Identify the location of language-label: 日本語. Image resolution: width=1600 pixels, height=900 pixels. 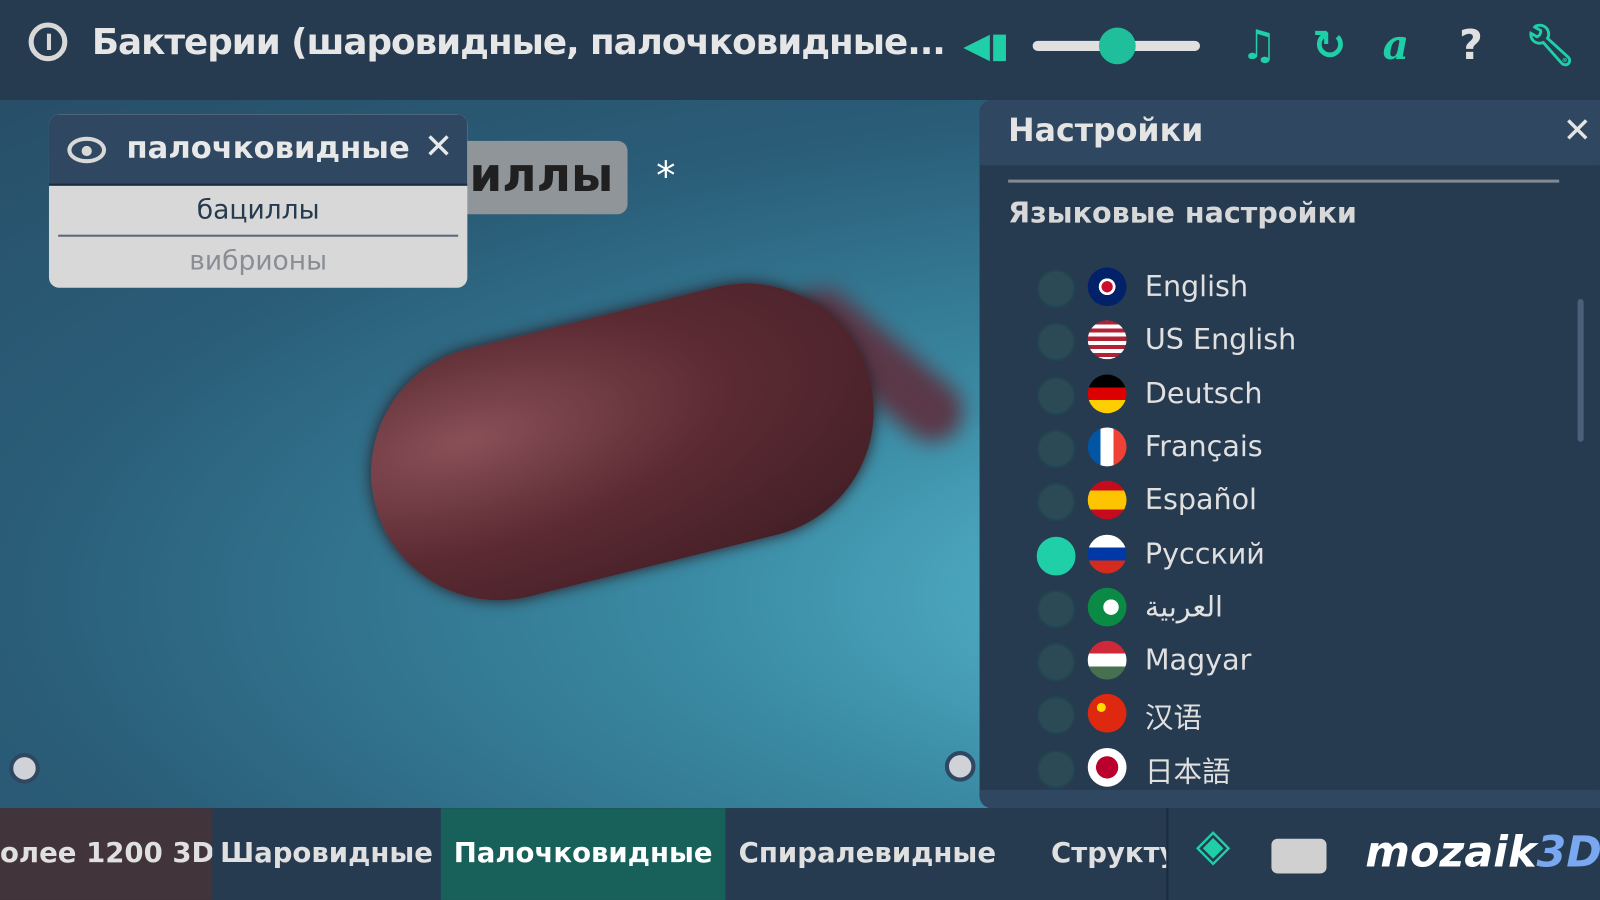
(1187, 771).